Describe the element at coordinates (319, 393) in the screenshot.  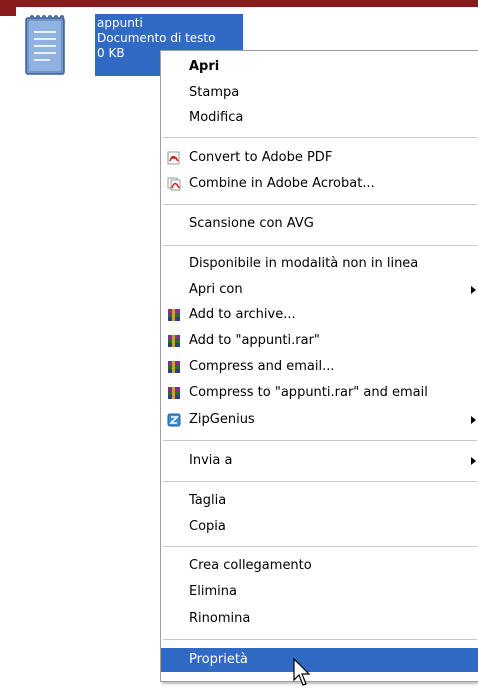
I see `menu-item-compress-rar-email: Compress to "appunti.rar" and email` at that location.